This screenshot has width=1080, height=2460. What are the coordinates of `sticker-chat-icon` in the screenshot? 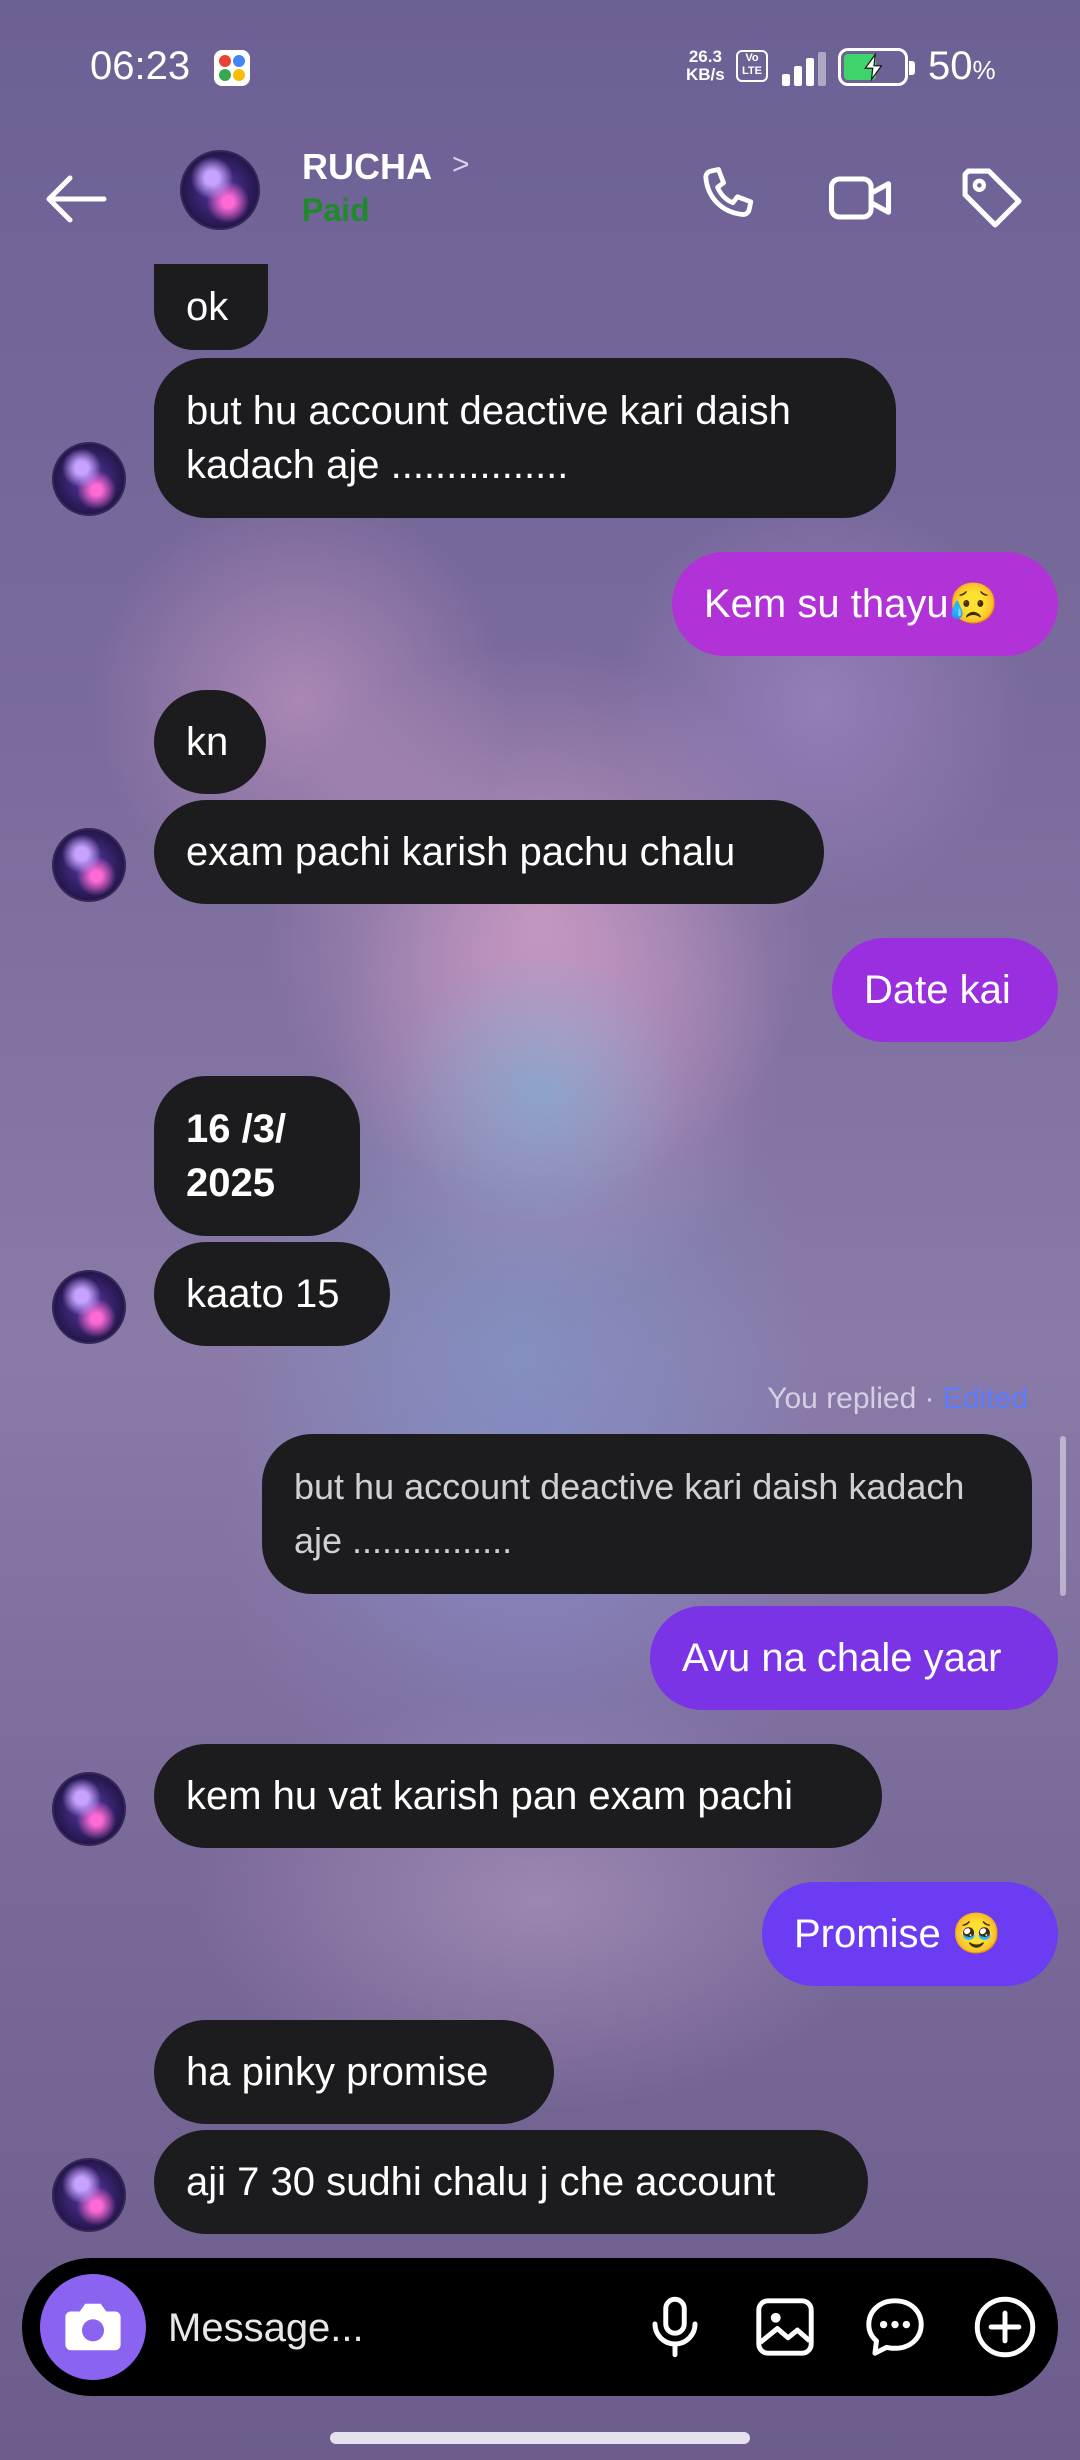 It's located at (895, 2327).